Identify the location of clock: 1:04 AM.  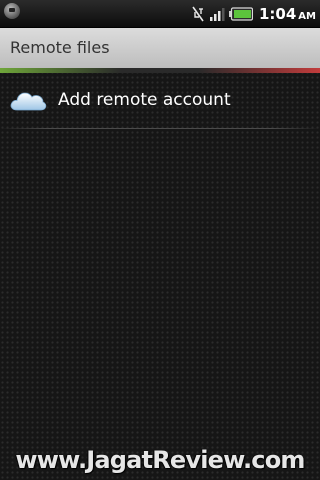
(287, 14).